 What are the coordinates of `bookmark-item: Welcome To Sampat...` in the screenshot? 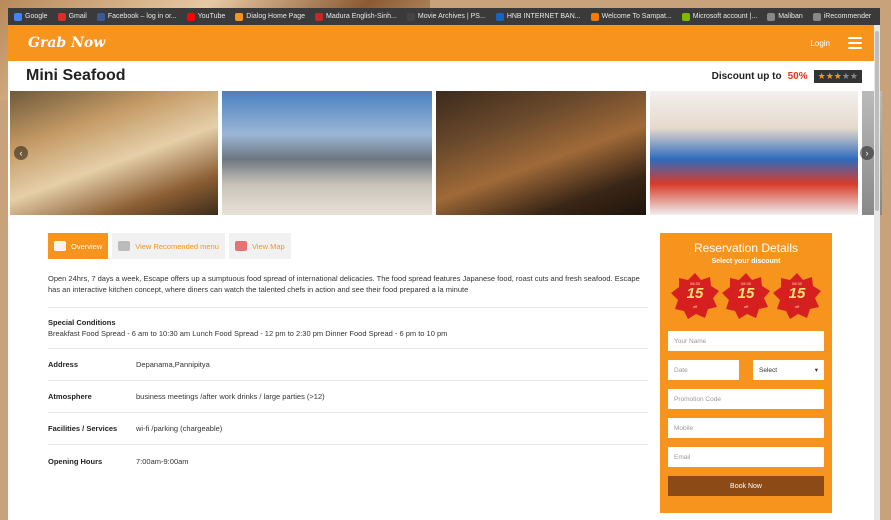 It's located at (631, 16).